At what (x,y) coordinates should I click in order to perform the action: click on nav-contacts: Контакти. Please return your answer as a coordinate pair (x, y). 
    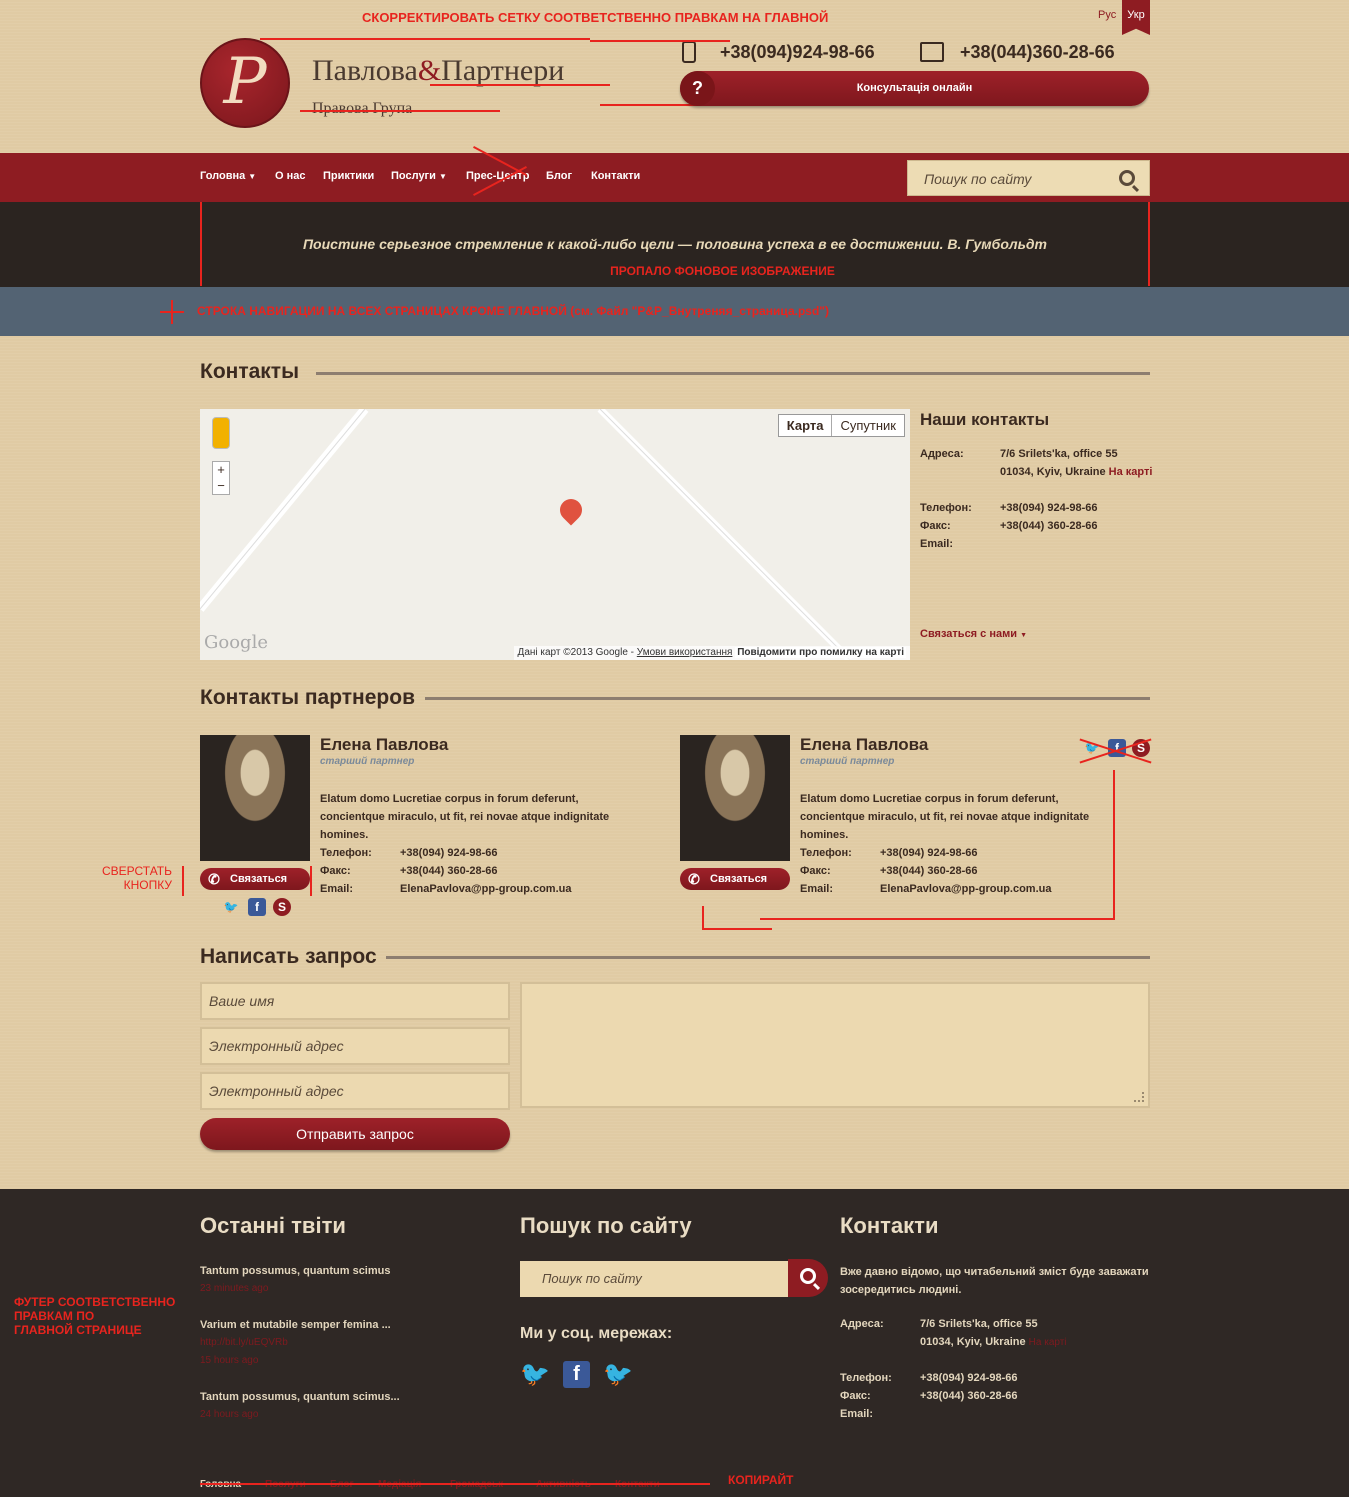
    Looking at the image, I should click on (615, 176).